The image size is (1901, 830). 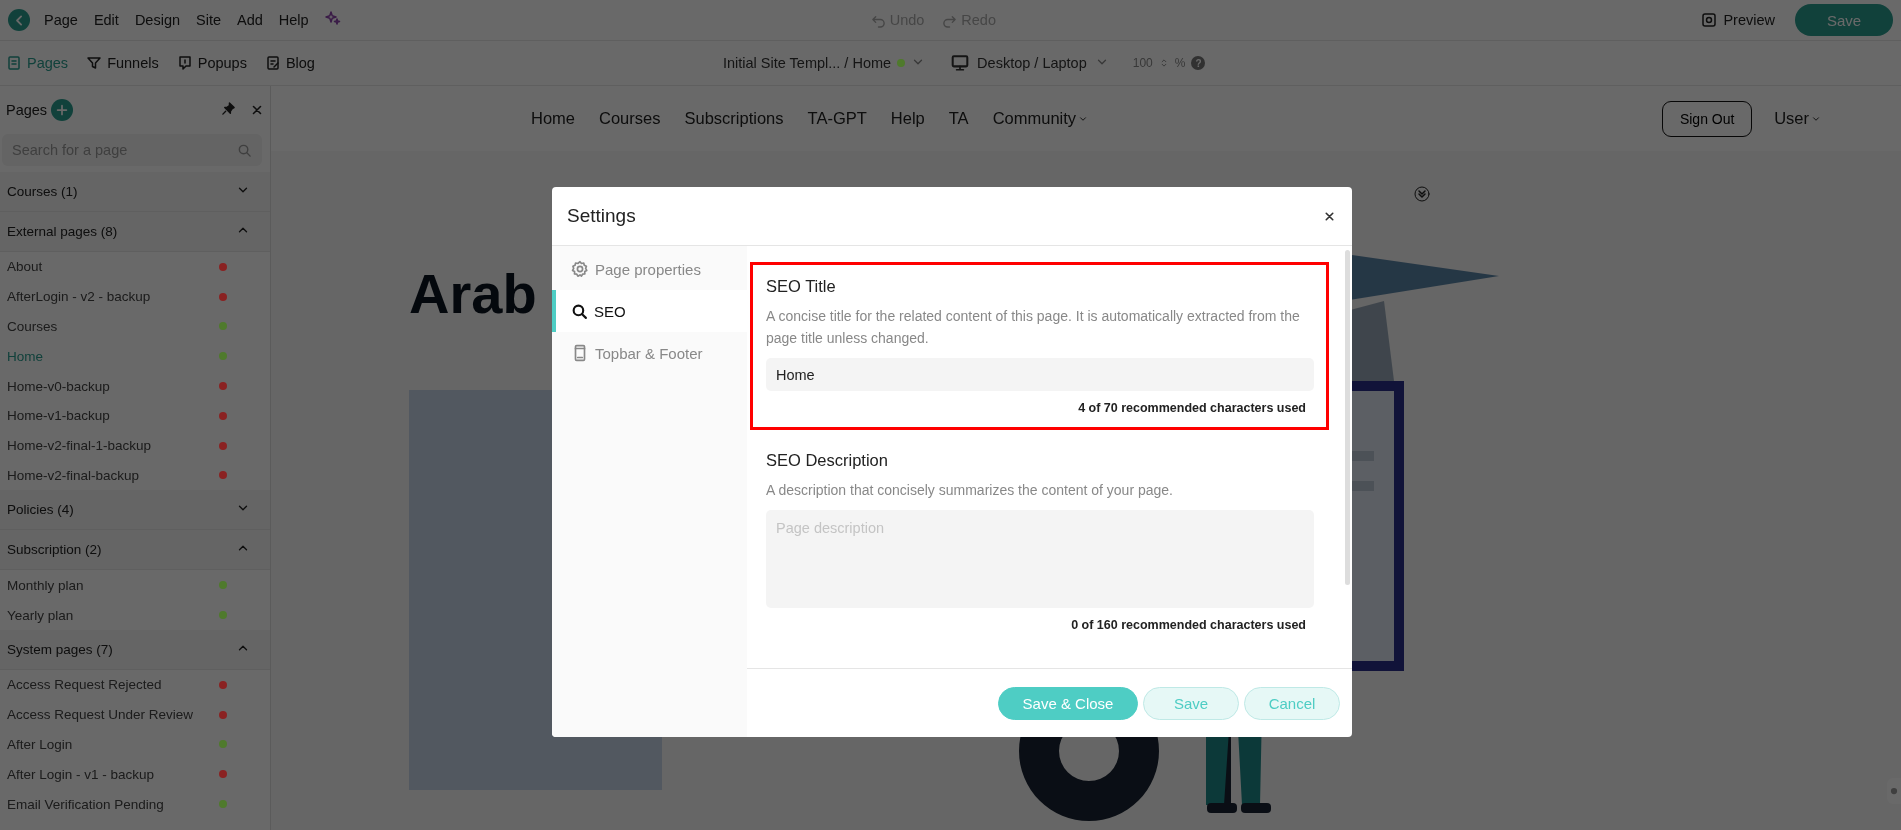 I want to click on add-page-button, so click(x=62, y=110).